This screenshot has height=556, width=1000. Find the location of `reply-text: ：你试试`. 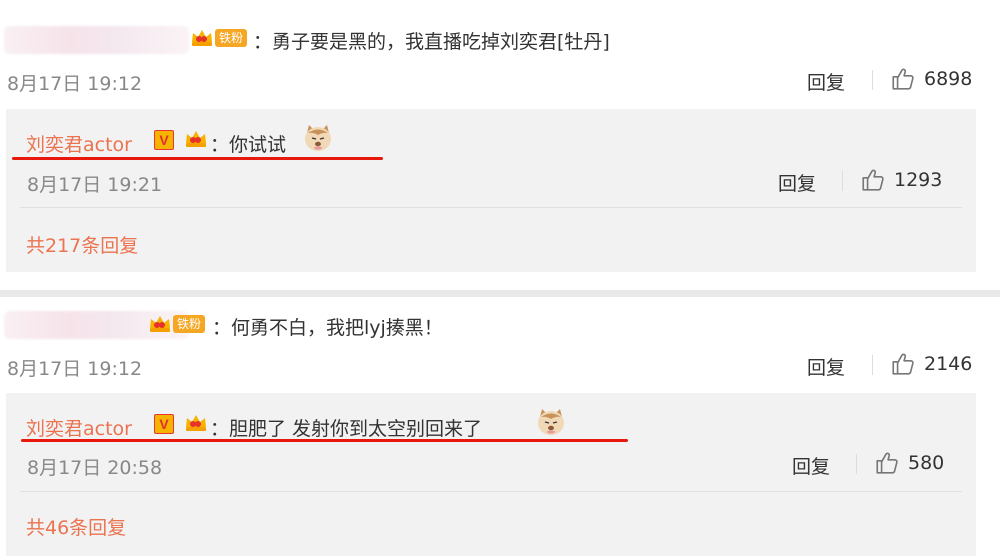

reply-text: ：你试试 is located at coordinates (248, 145).